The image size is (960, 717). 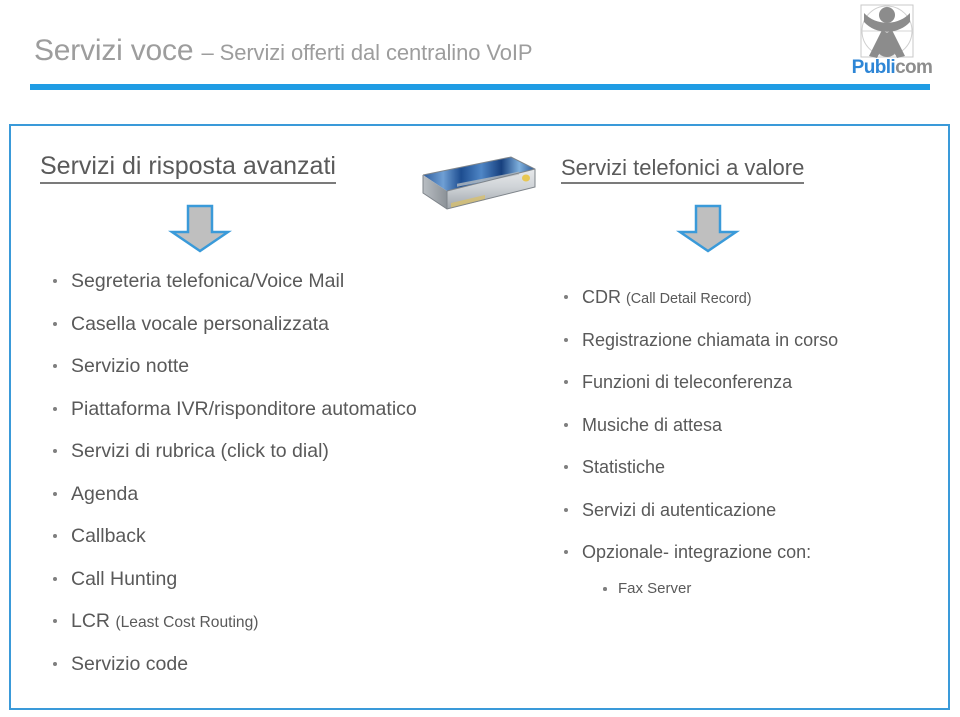 What do you see at coordinates (873, 67) in the screenshot?
I see `logo-word-publi: Publi` at bounding box center [873, 67].